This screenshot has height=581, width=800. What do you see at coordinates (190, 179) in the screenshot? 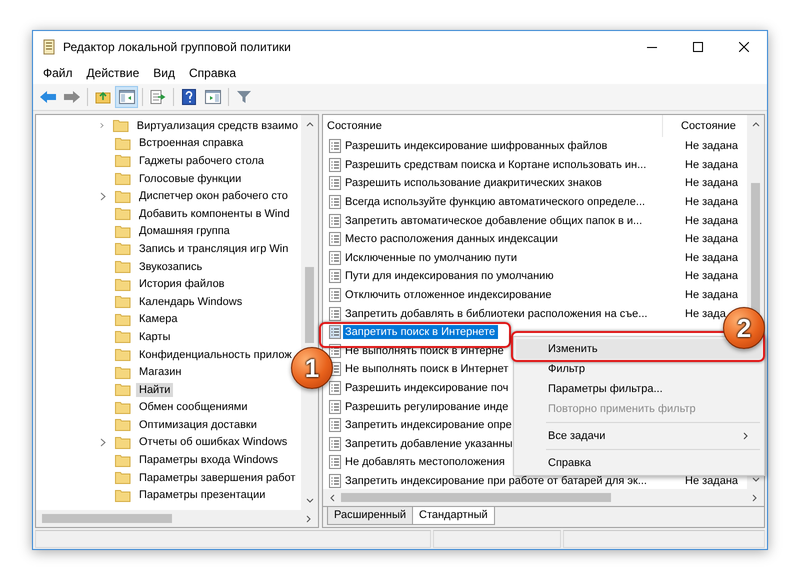
I see `tree-item: Голосовые функции` at bounding box center [190, 179].